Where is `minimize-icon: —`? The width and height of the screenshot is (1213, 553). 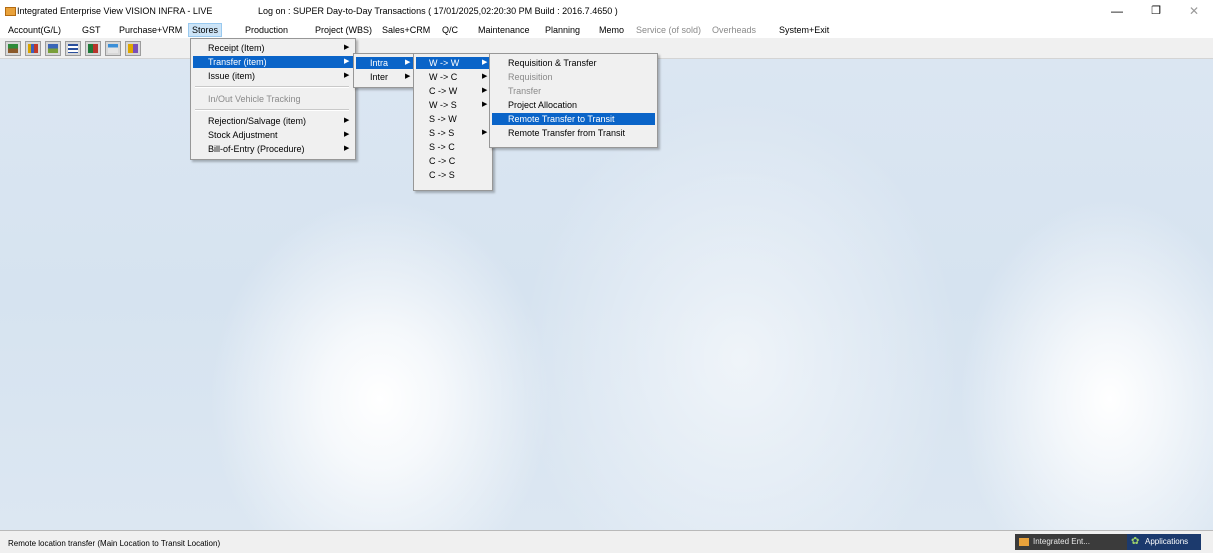
minimize-icon: — is located at coordinates (1117, 11).